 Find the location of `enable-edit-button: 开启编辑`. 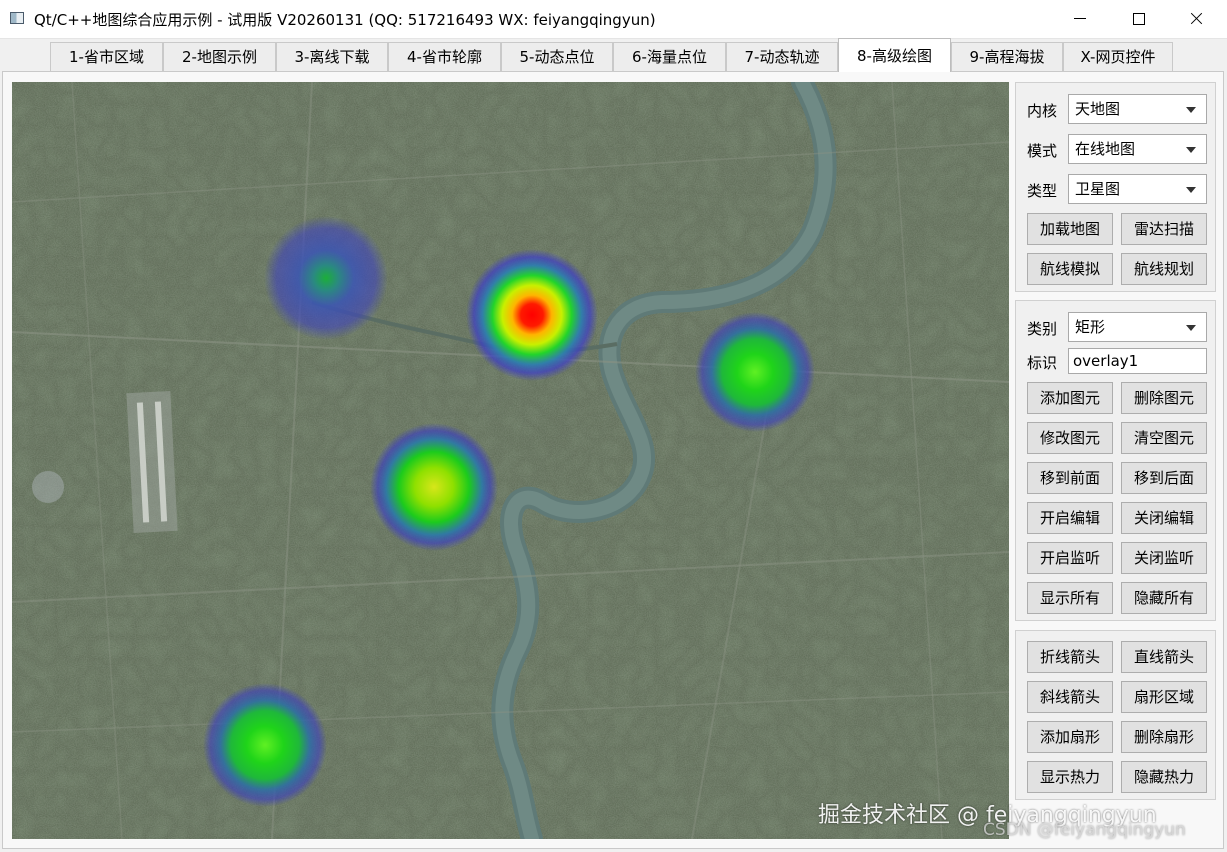

enable-edit-button: 开启编辑 is located at coordinates (1070, 518).